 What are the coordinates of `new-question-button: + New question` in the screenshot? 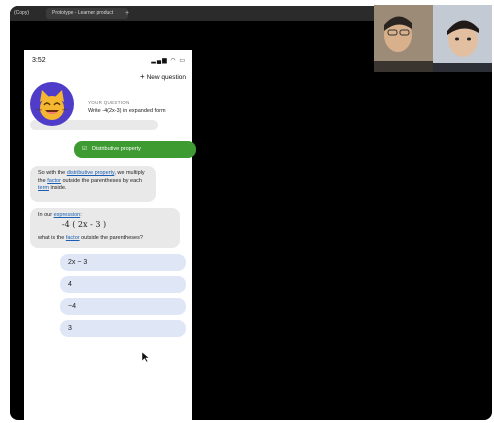 It's located at (163, 76).